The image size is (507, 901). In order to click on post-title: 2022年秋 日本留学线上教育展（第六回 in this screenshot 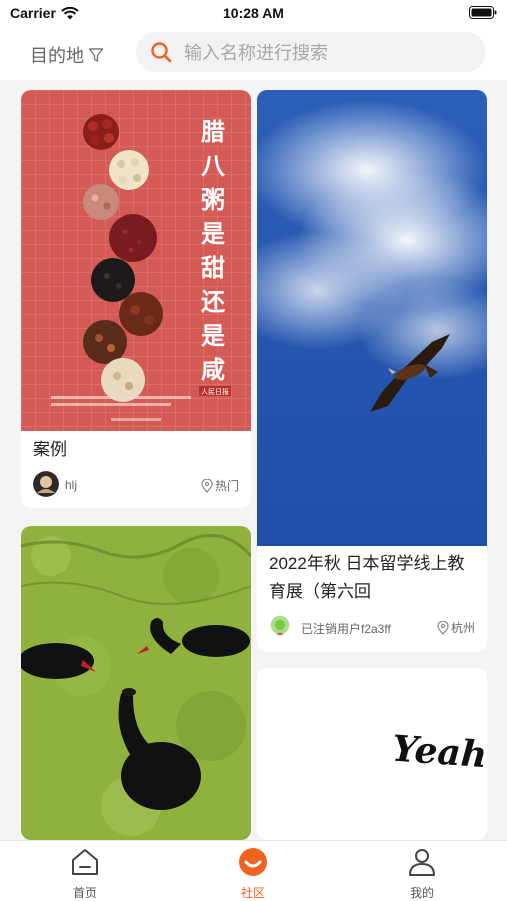, I will do `click(367, 577)`.